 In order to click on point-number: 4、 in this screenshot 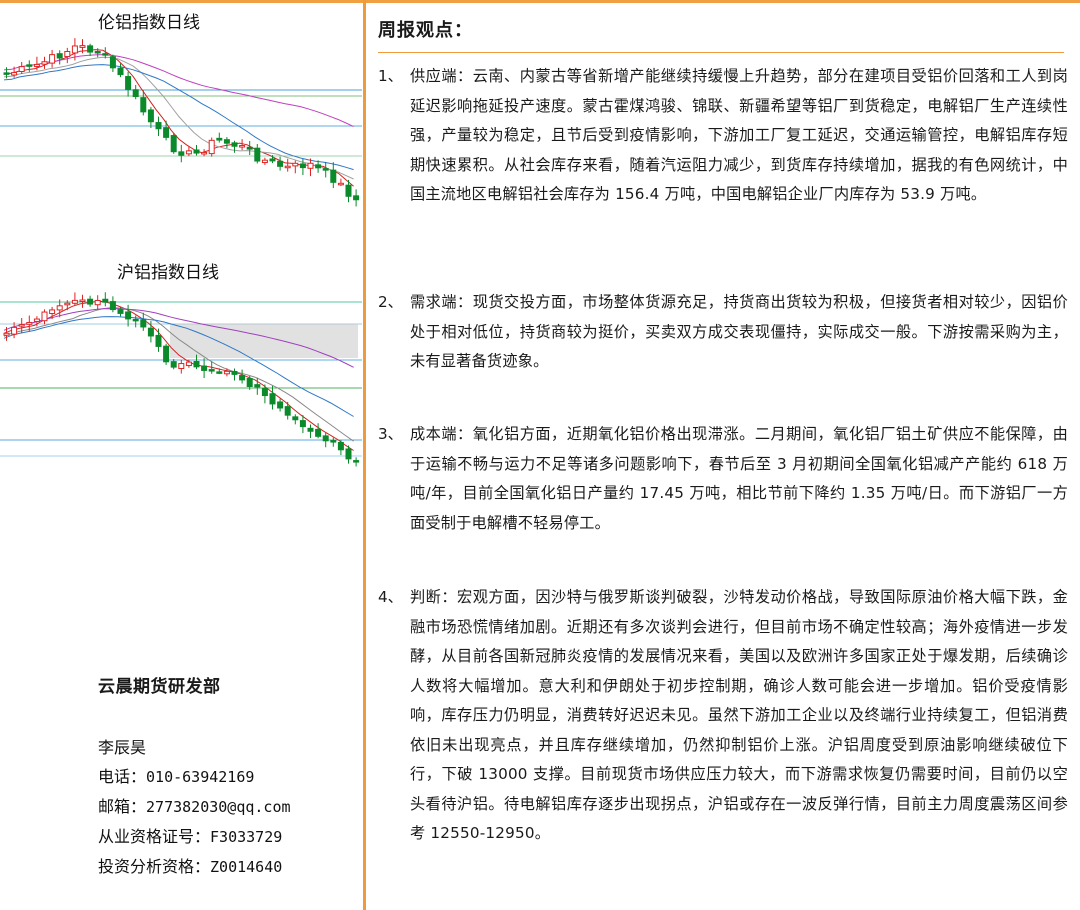, I will do `click(390, 597)`.